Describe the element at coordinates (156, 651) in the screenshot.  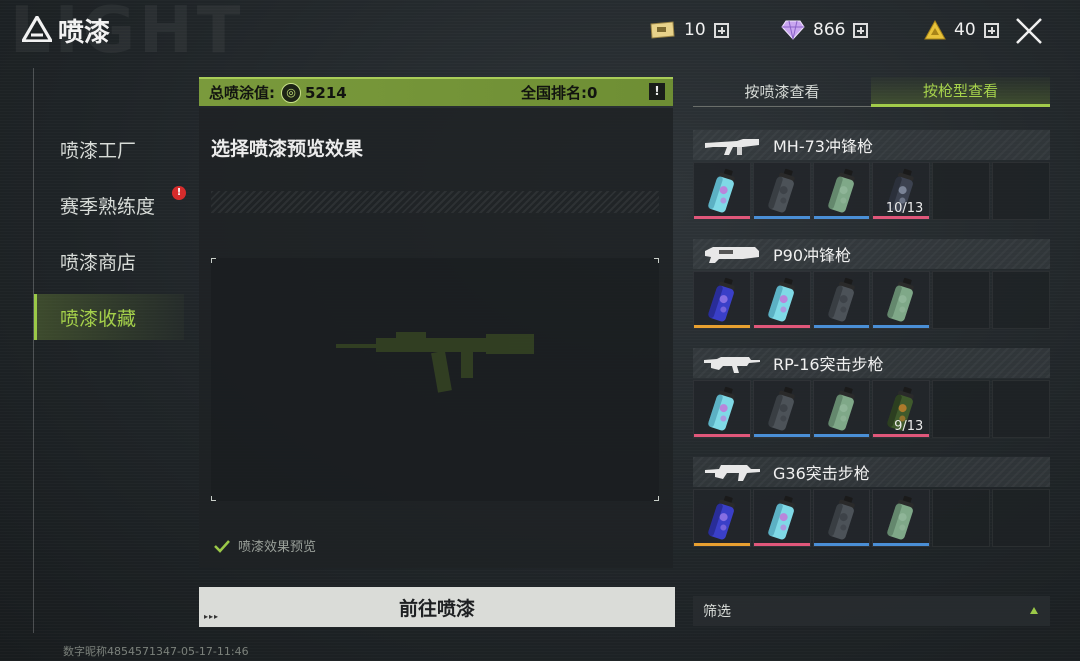
I see `user-id-watermark: 数字昵称4854571347-05-17-11:46` at that location.